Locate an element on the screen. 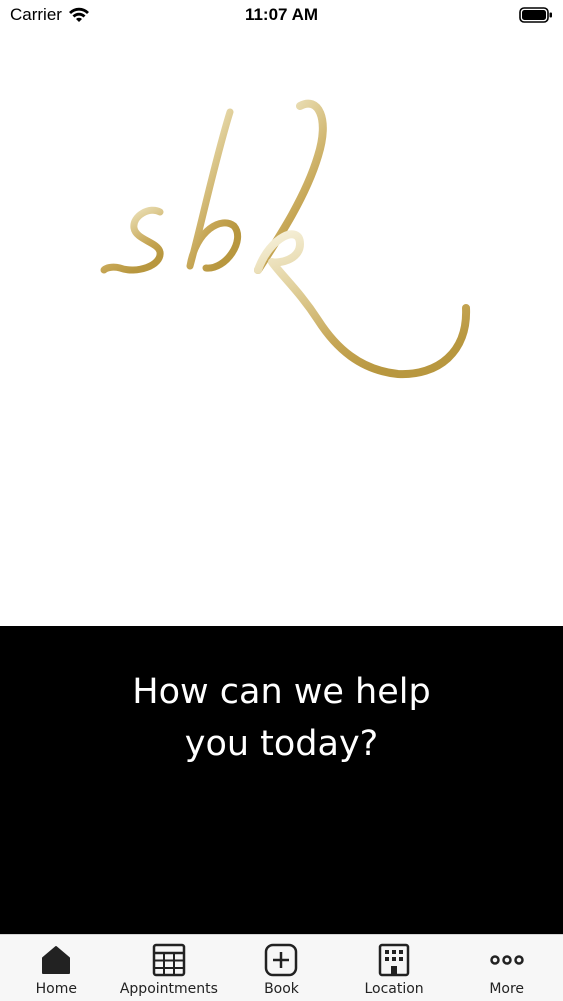  tab-appointments: Appointments is located at coordinates (169, 968).